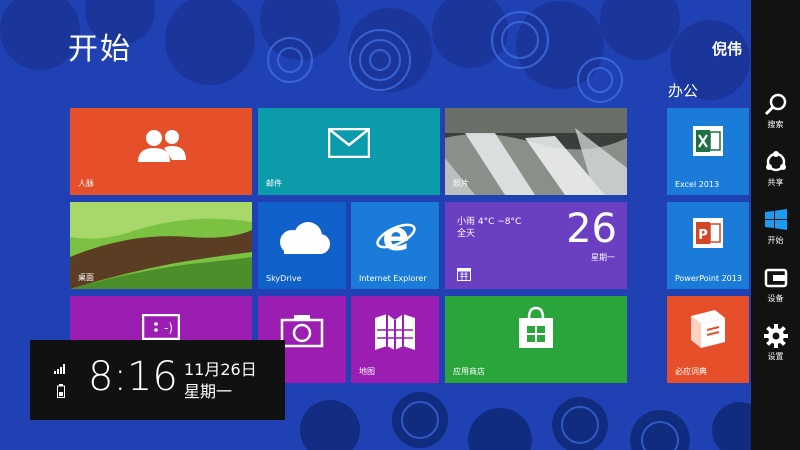  I want to click on charms-bar: 搜索 共享 开始 设备 设置, so click(775, 225).